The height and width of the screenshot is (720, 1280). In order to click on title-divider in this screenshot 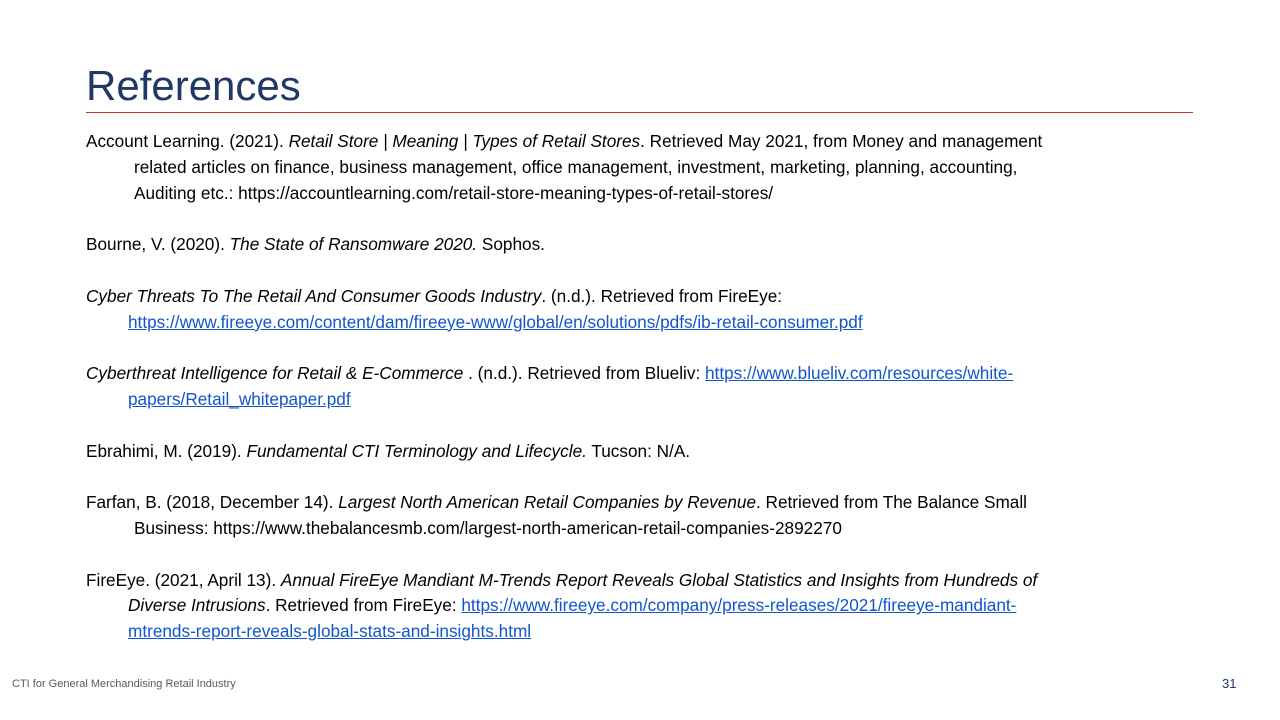, I will do `click(639, 112)`.